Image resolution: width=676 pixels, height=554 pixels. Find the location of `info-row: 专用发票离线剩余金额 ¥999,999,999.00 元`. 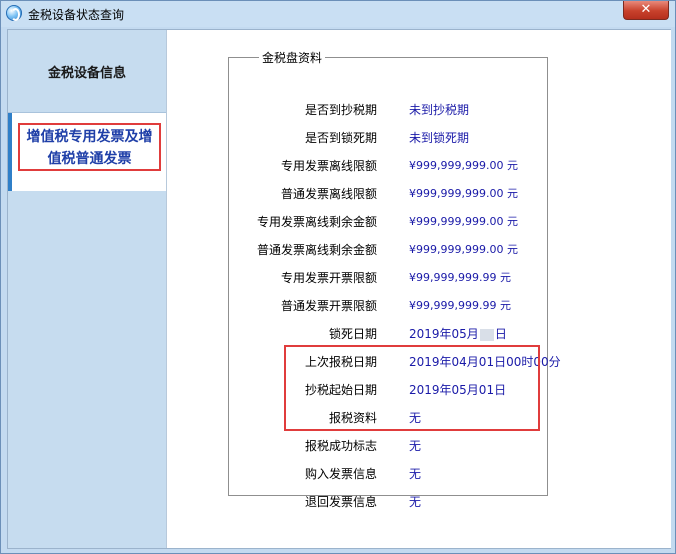

info-row: 专用发票离线剩余金额 ¥999,999,999.00 元 is located at coordinates (388, 220).